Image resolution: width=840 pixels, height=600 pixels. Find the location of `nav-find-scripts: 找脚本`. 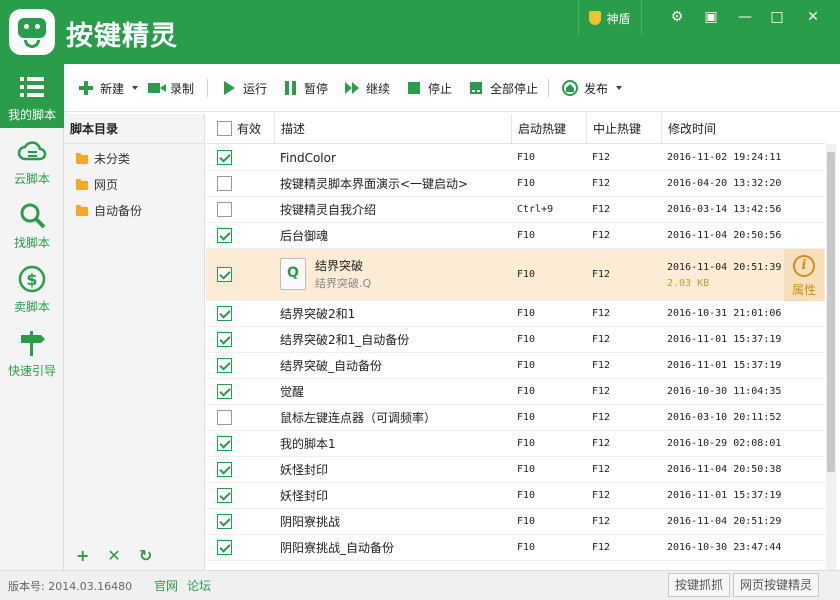

nav-find-scripts: 找脚本 is located at coordinates (32, 224).